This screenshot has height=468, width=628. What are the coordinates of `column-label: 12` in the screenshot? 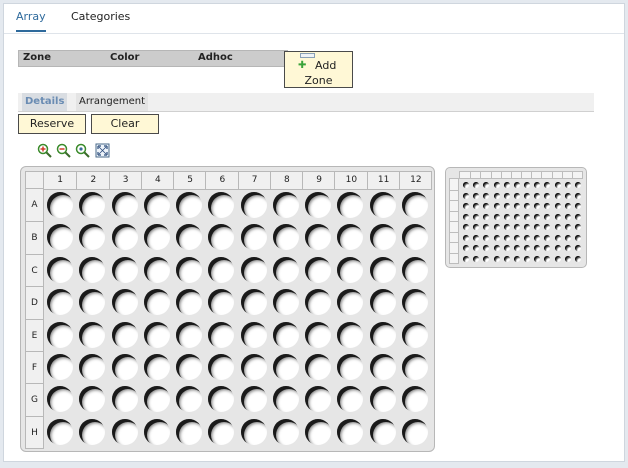 It's located at (415, 180).